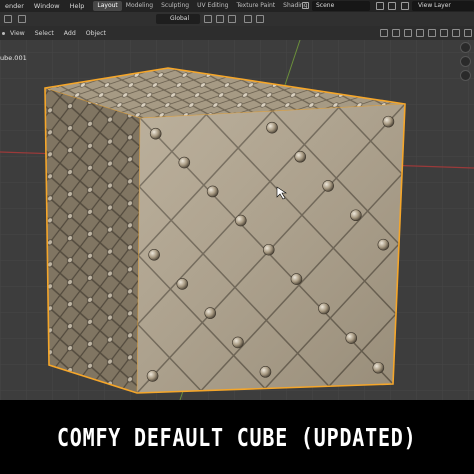 The width and height of the screenshot is (474, 474). I want to click on tab-uv-editing: UV Editing, so click(212, 6).